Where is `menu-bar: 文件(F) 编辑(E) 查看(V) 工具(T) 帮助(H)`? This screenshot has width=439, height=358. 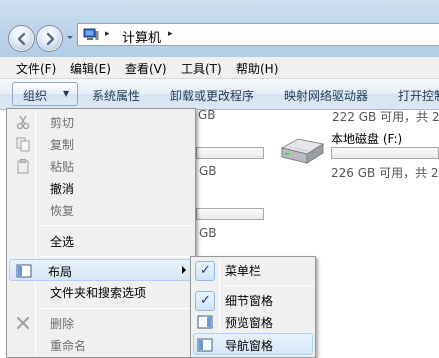
menu-bar: 文件(F) 编辑(E) 查看(V) 工具(T) 帮助(H) is located at coordinates (219, 68).